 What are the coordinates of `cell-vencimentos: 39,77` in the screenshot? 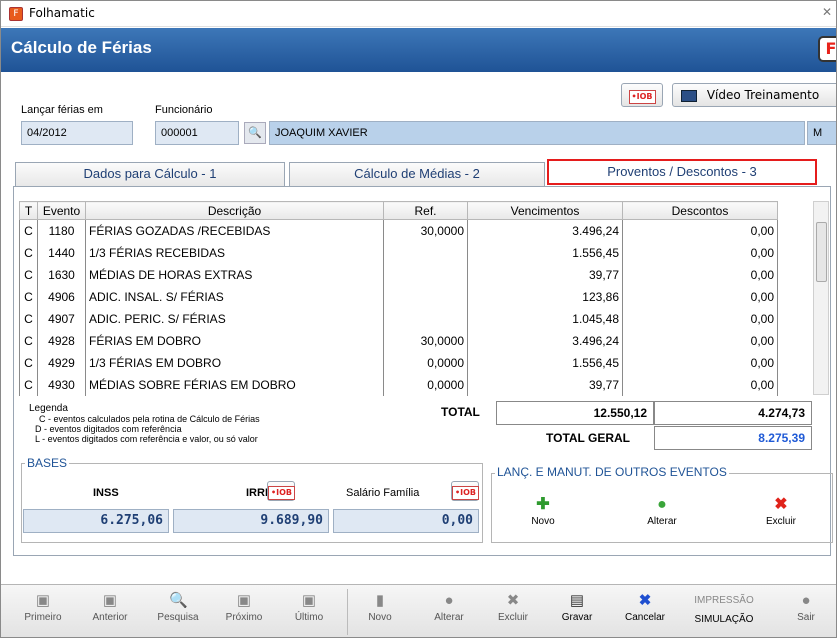 It's located at (545, 384).